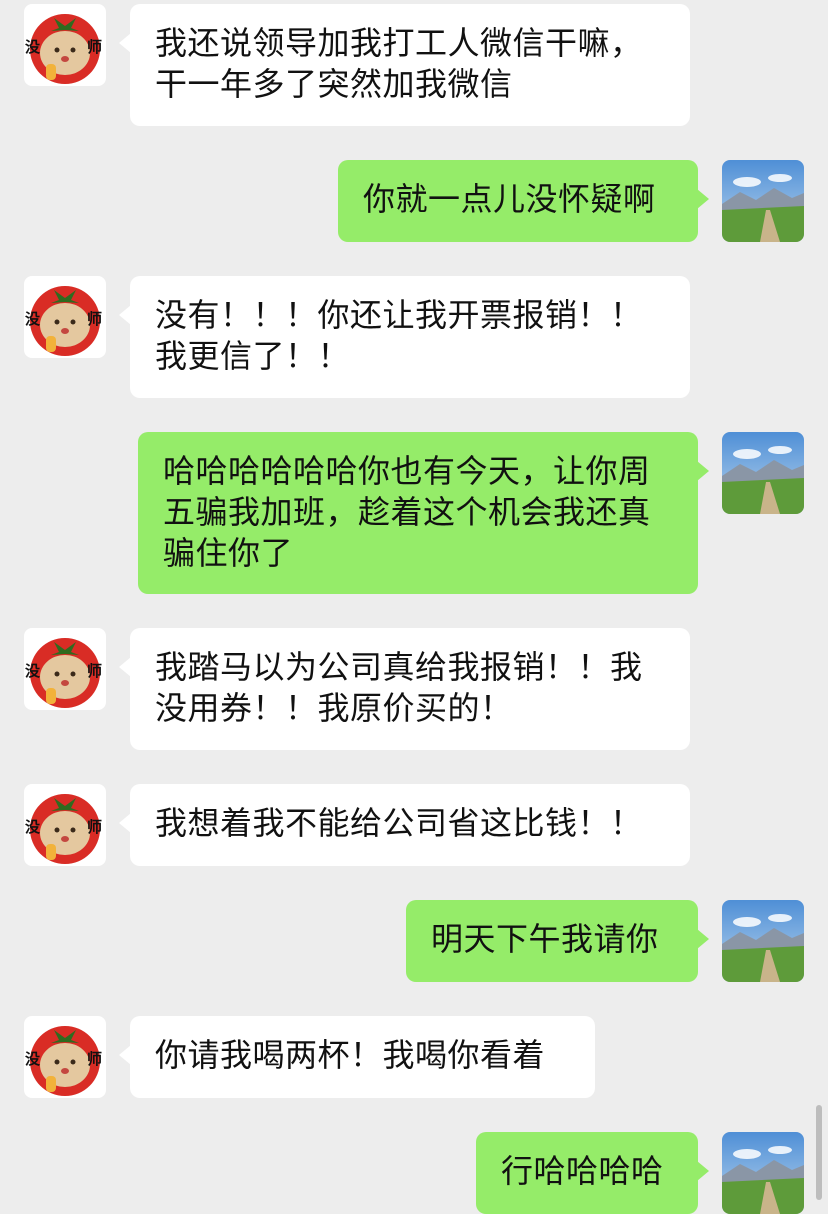 The height and width of the screenshot is (1214, 828). I want to click on message-text: 你请我喝两杯！我喝你看着, so click(350, 1055).